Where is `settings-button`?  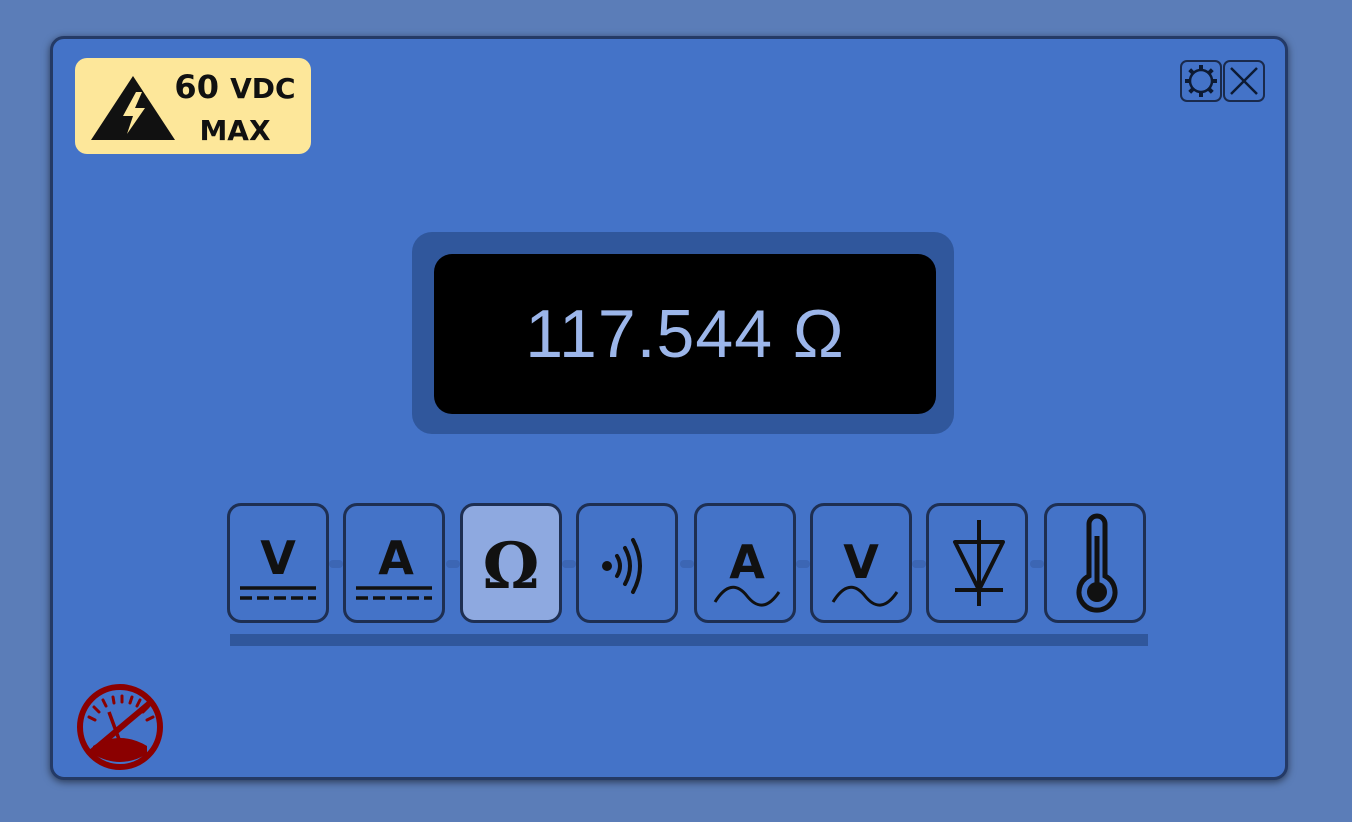
settings-button is located at coordinates (1201, 81).